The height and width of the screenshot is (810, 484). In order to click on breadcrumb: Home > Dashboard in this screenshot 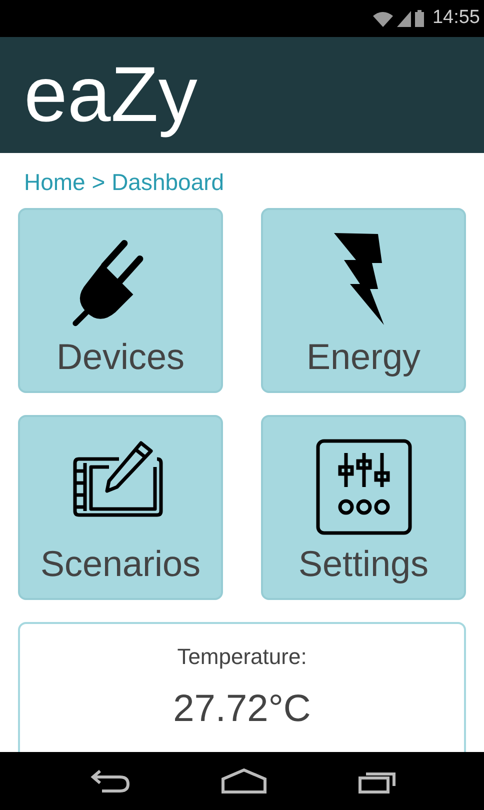, I will do `click(124, 182)`.